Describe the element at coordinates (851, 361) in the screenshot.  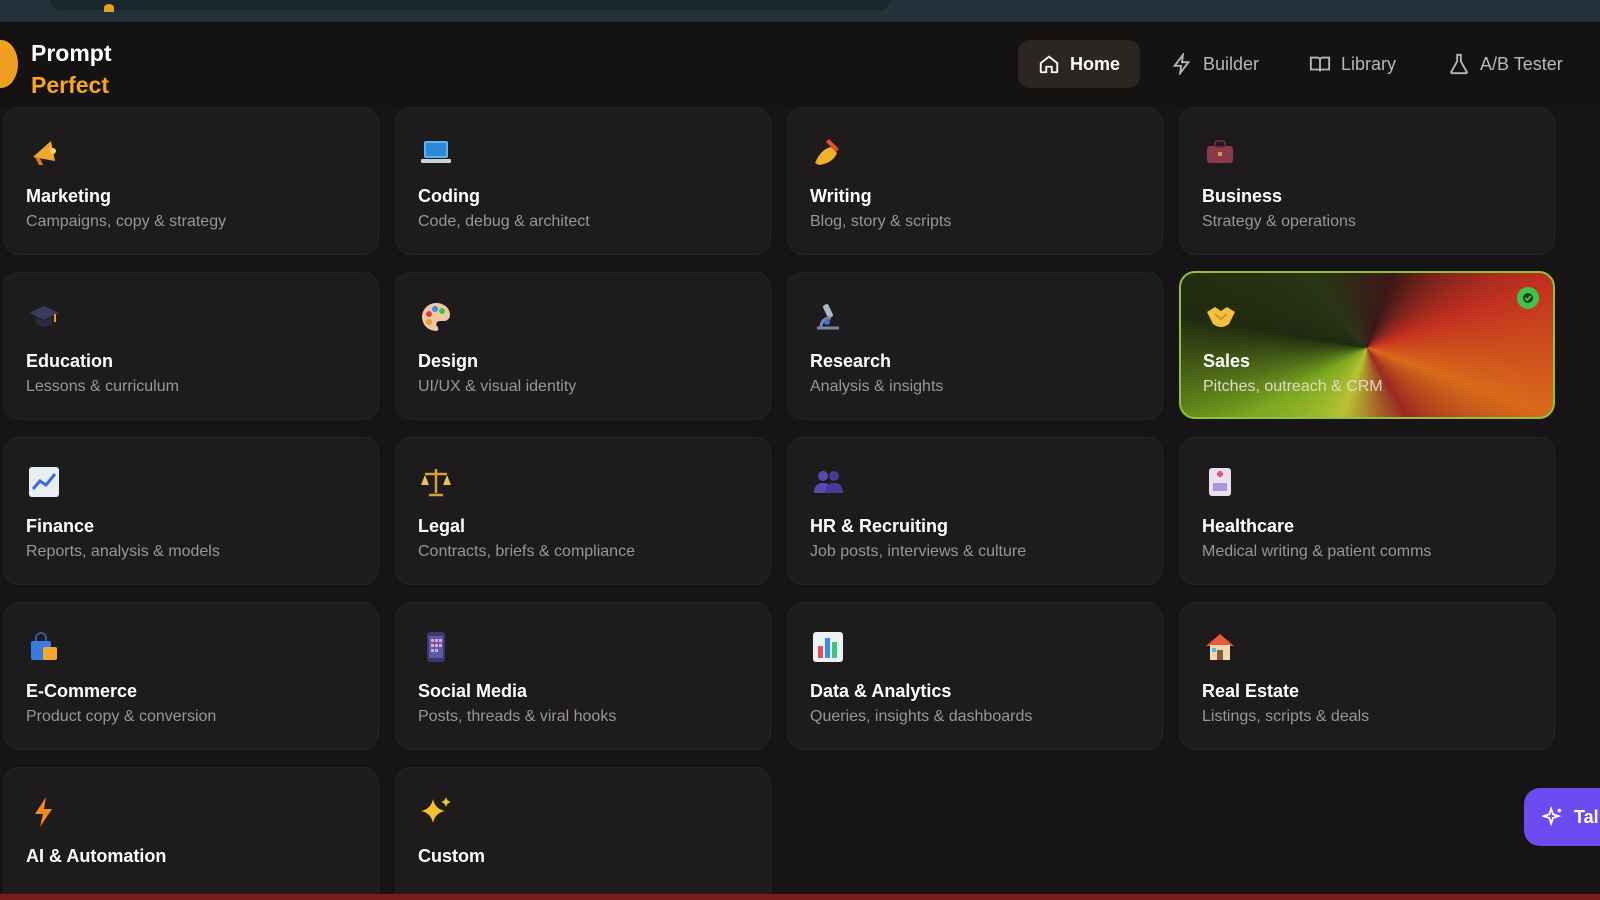
I see `card-title: Research` at that location.